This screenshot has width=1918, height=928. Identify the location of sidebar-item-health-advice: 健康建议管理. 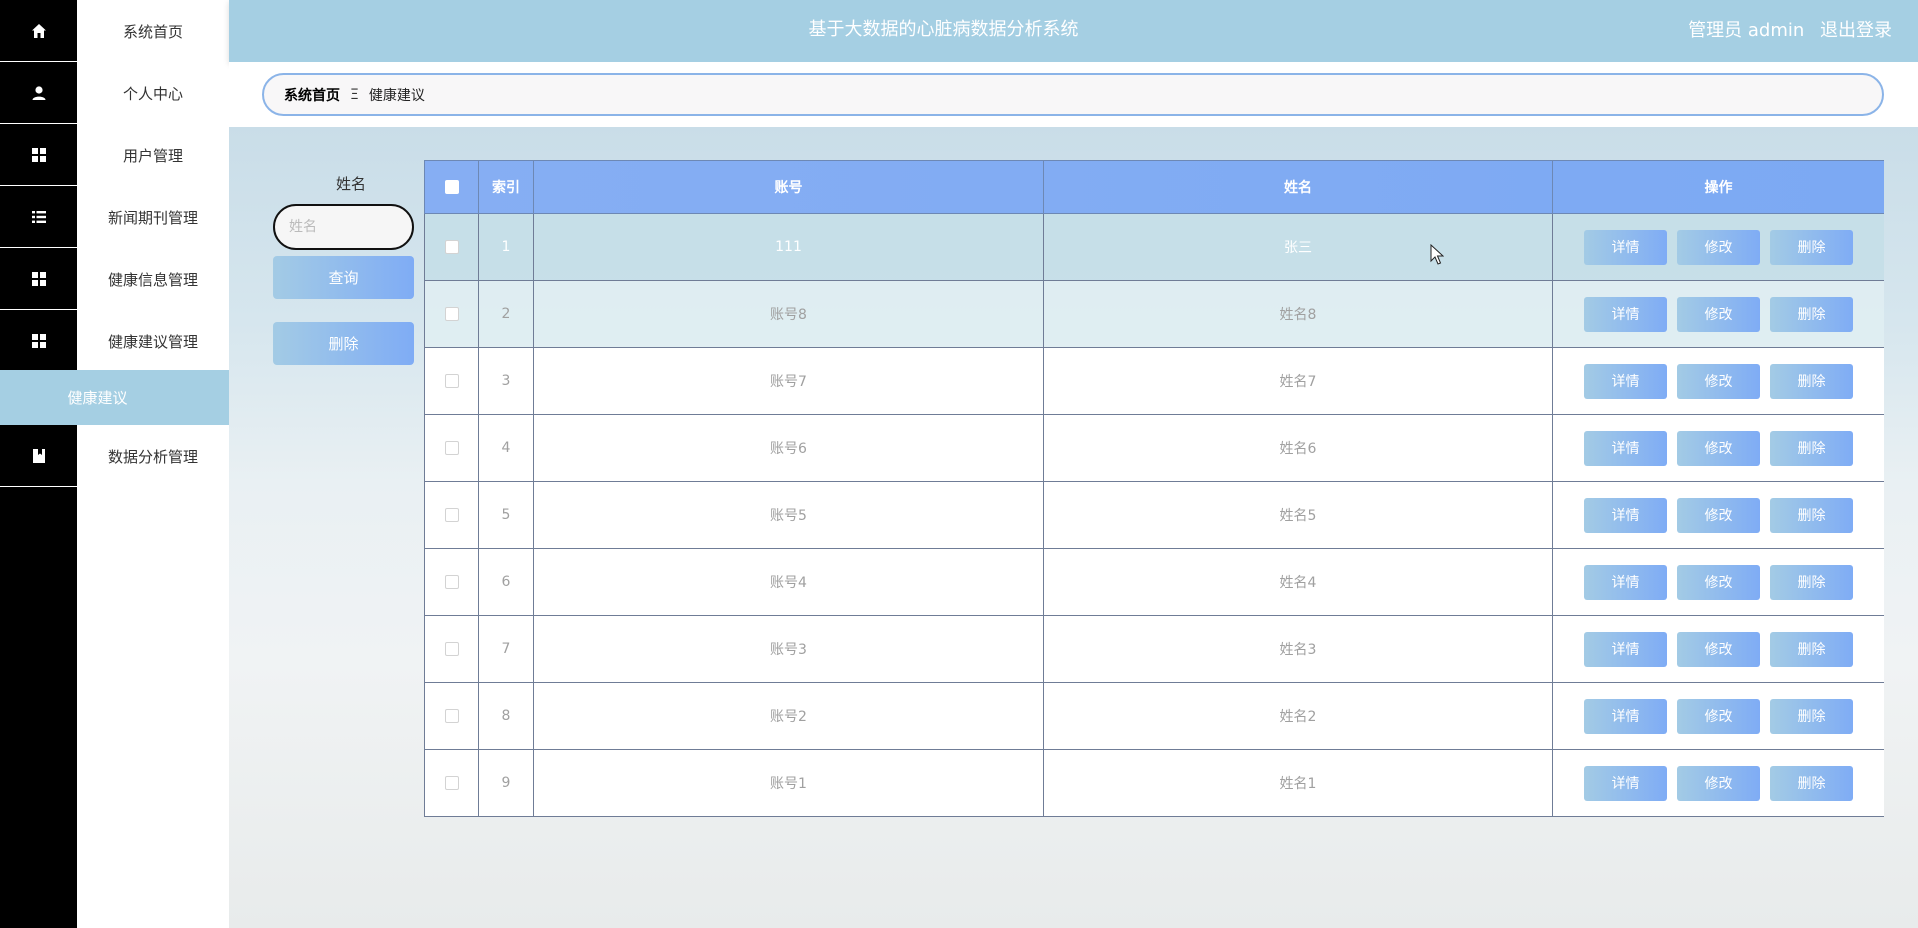
(114, 341).